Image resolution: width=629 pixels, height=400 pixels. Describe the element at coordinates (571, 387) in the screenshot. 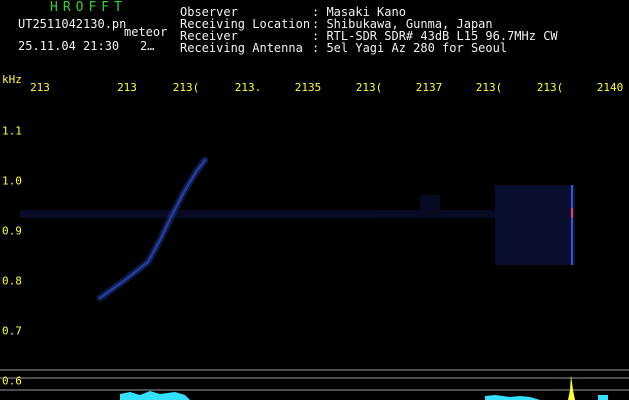

I see `signal-spike` at that location.